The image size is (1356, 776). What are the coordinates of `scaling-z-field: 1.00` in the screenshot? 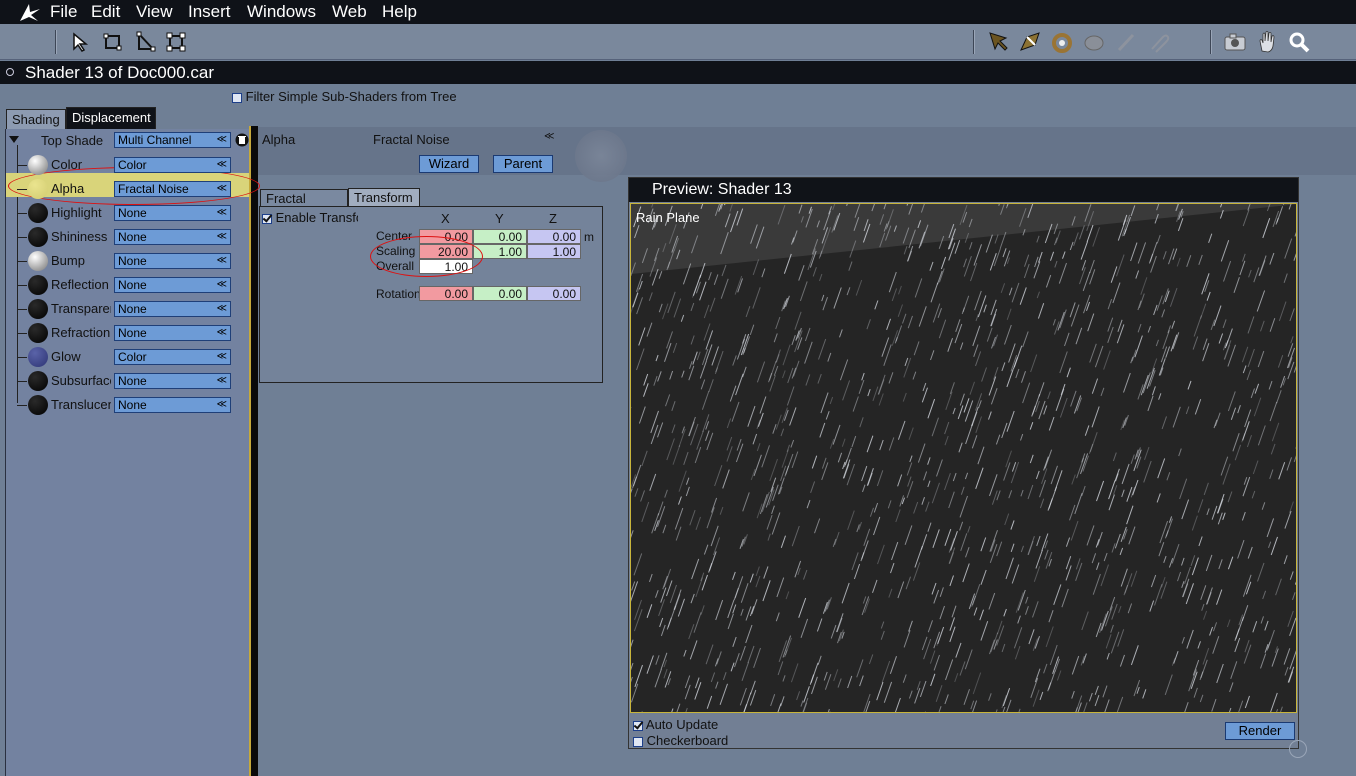 It's located at (554, 251).